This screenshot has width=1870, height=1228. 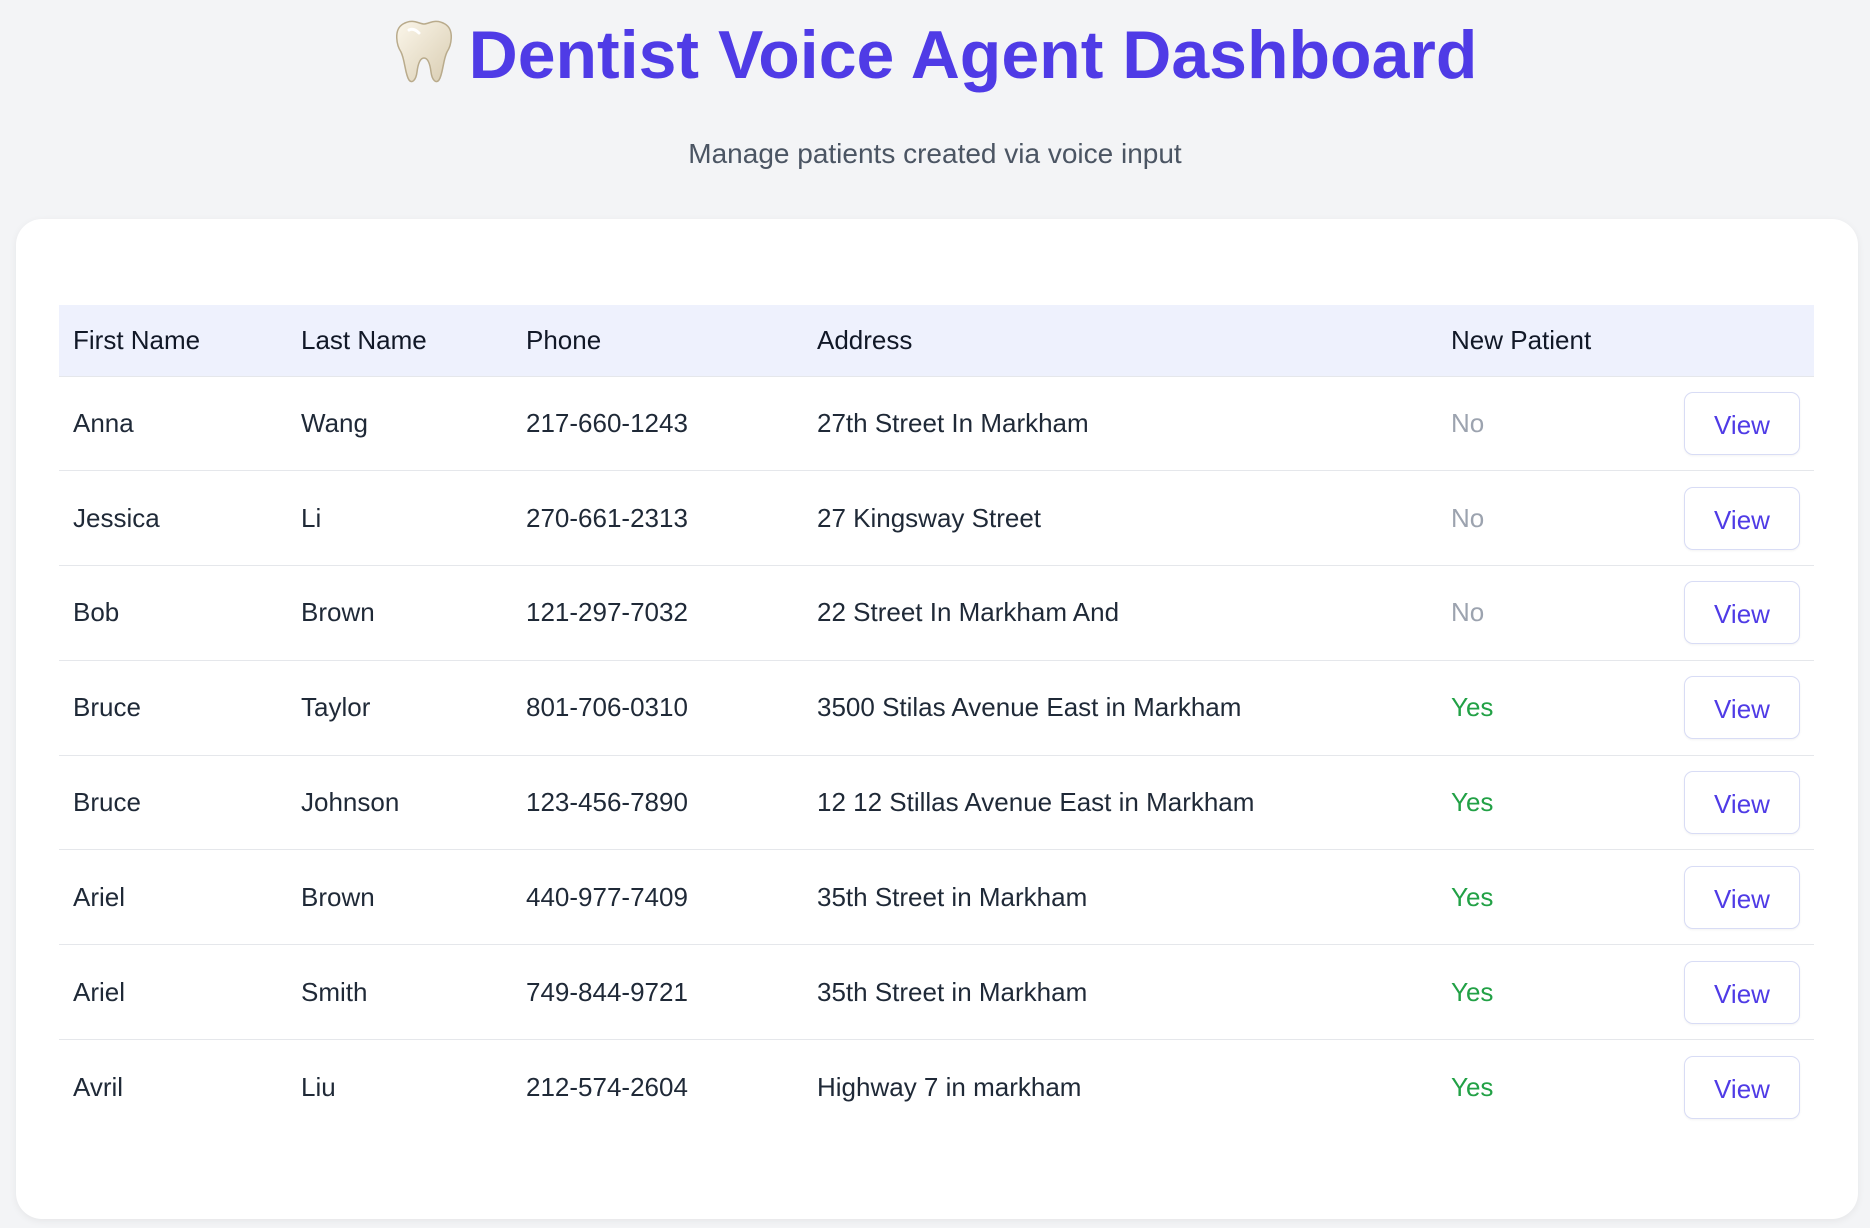 What do you see at coordinates (564, 339) in the screenshot?
I see `column-header-phone: Phone` at bounding box center [564, 339].